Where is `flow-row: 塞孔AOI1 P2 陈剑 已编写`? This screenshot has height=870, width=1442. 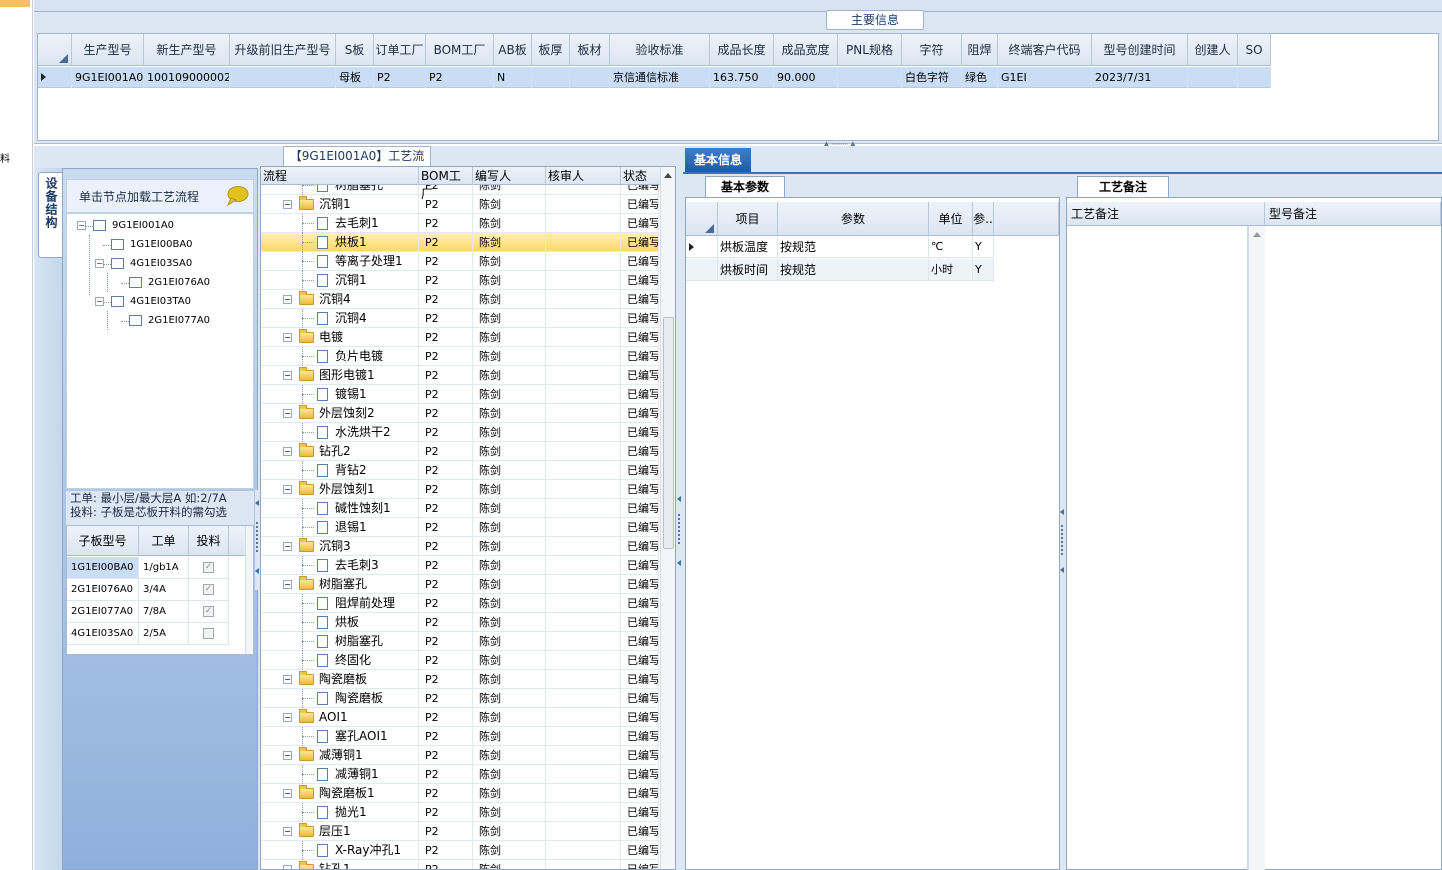 flow-row: 塞孔AOI1 P2 陈剑 已编写 is located at coordinates (460, 736).